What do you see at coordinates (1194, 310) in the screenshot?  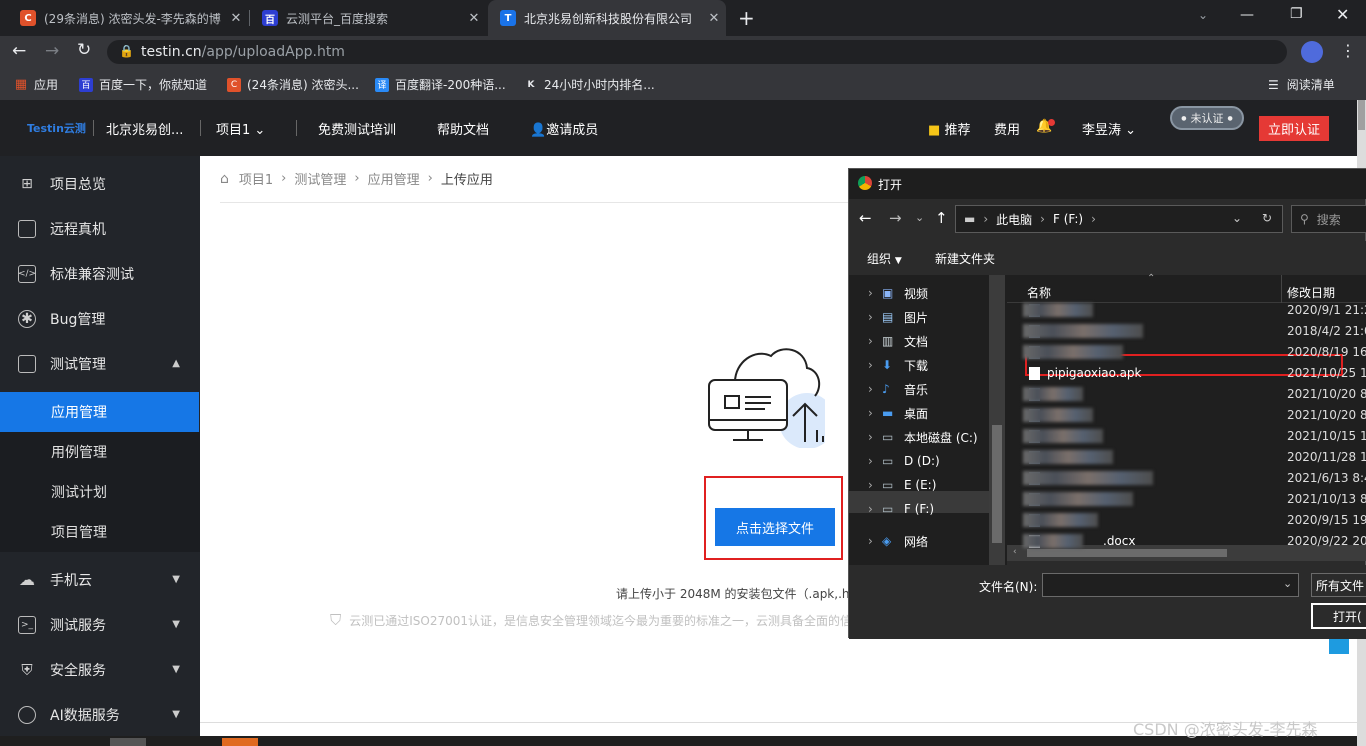 I see `file-row: 2020/9/1 21:2` at bounding box center [1194, 310].